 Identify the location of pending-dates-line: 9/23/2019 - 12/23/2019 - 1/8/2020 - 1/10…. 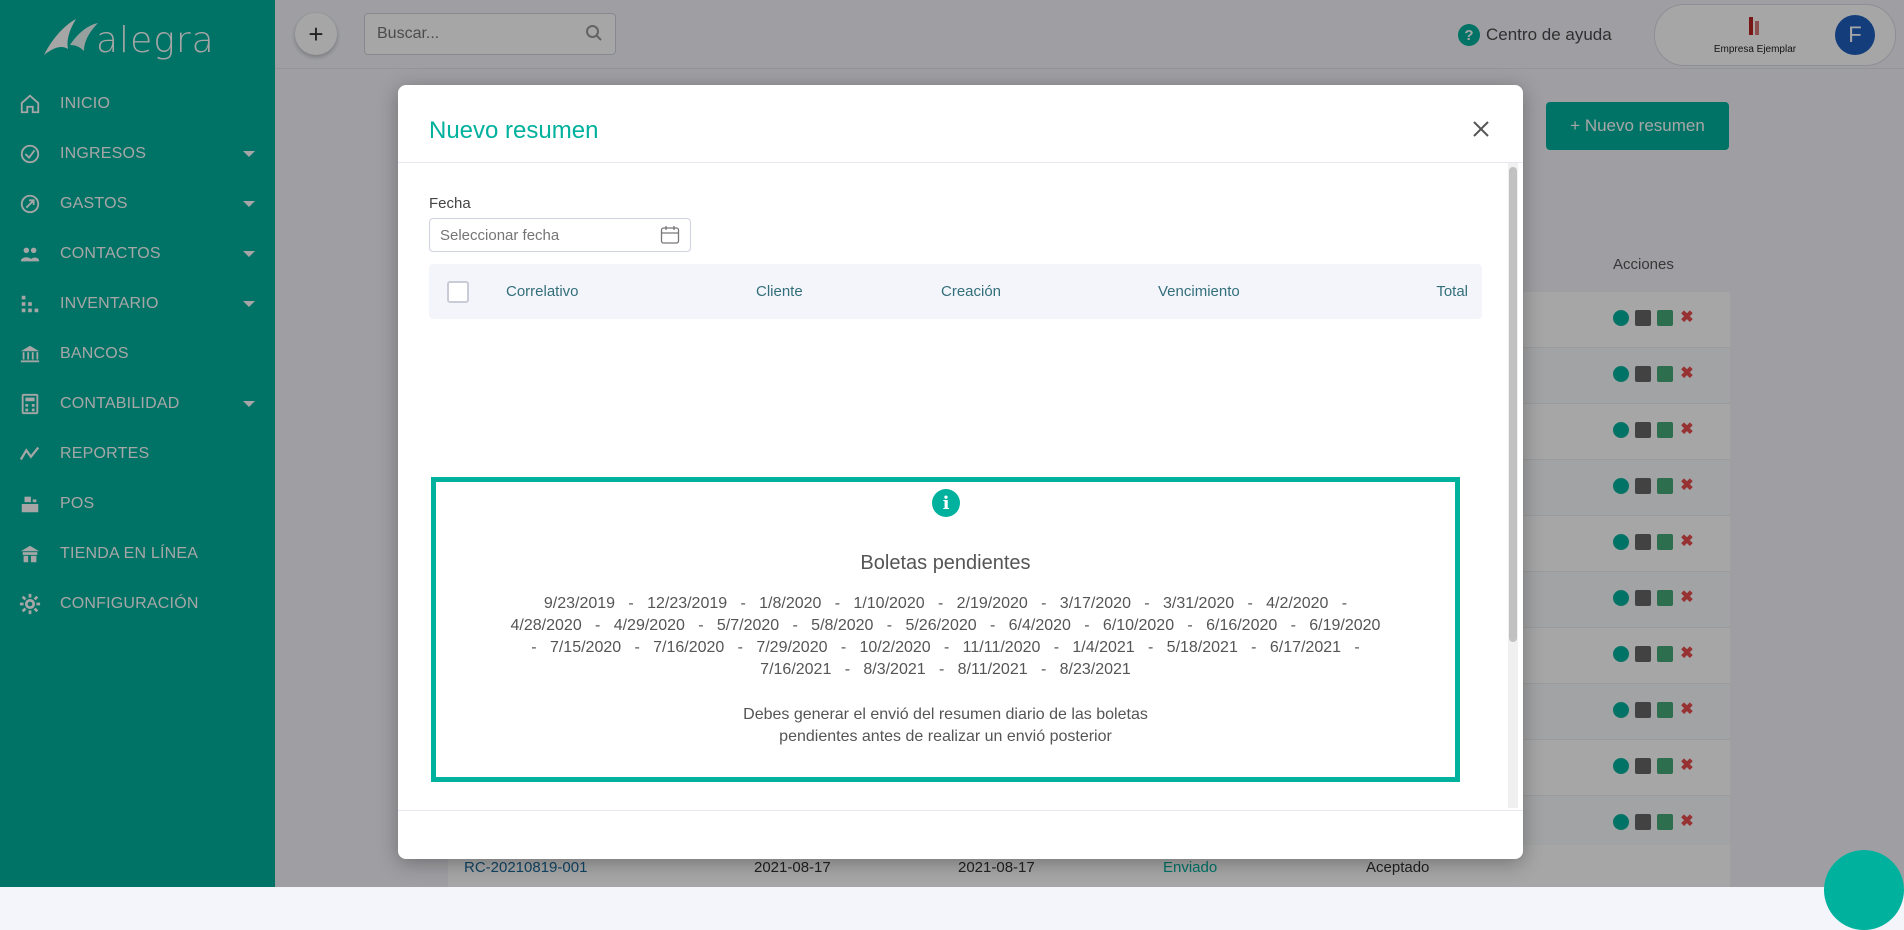
(945, 603).